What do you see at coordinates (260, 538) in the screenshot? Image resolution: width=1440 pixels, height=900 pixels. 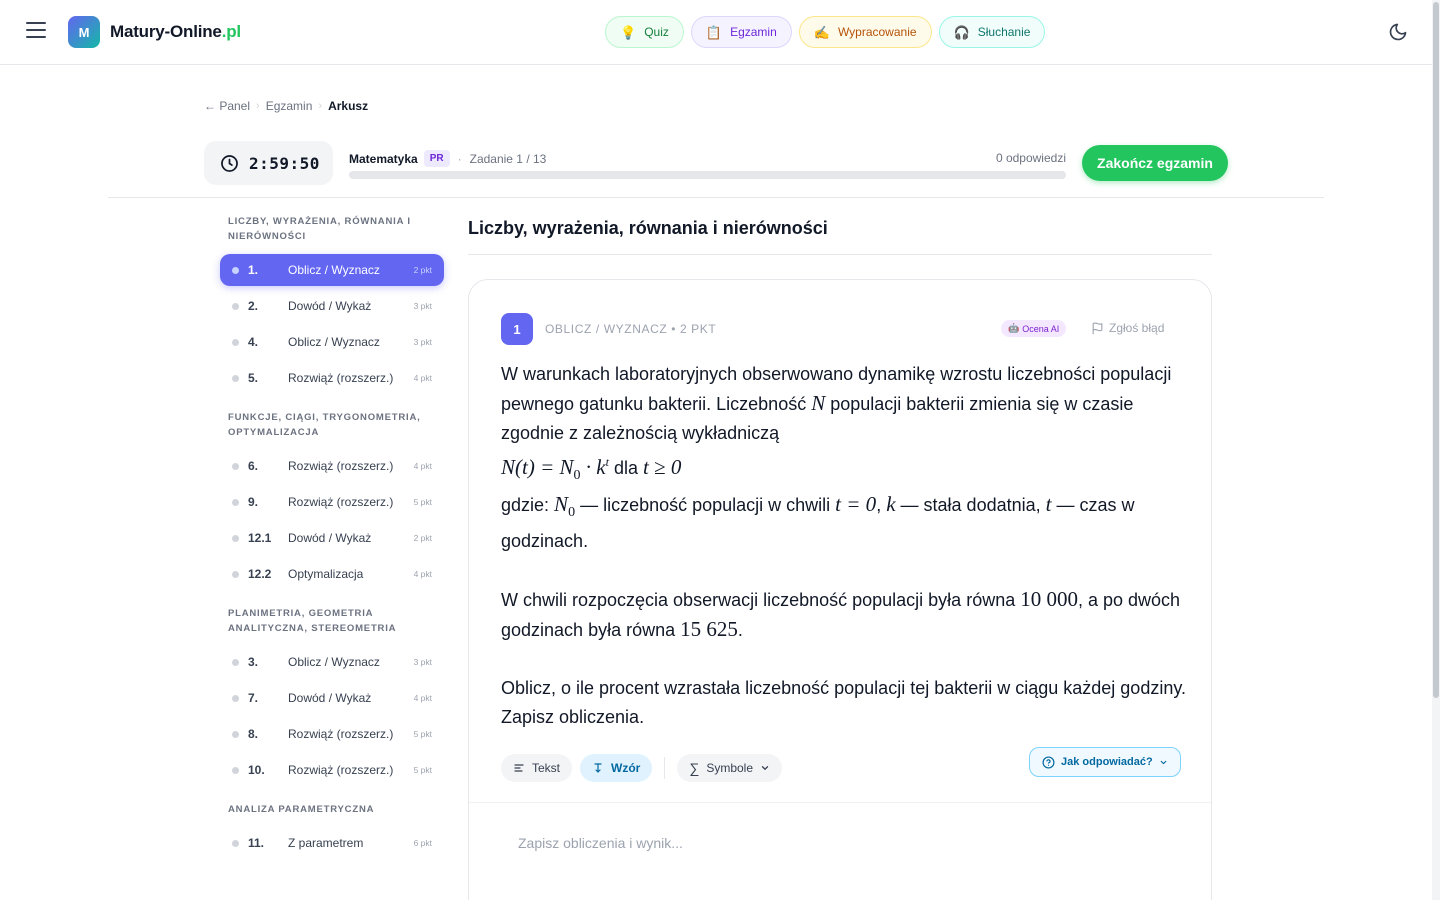 I see `task-number: 12.1` at bounding box center [260, 538].